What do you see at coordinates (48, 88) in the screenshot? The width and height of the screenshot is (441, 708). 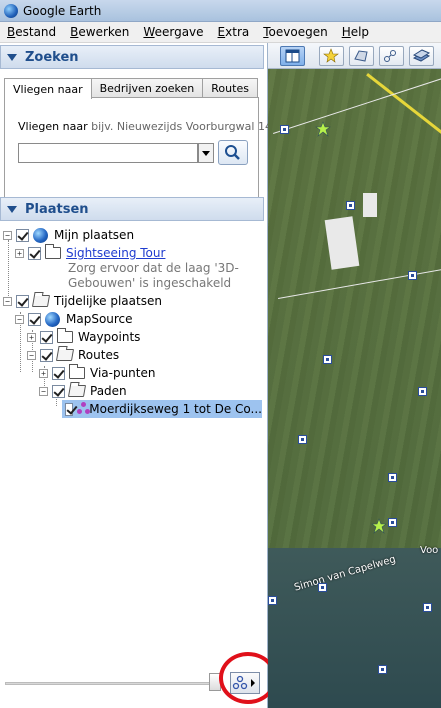 I see `tab-fly-to: Vliegen naar` at bounding box center [48, 88].